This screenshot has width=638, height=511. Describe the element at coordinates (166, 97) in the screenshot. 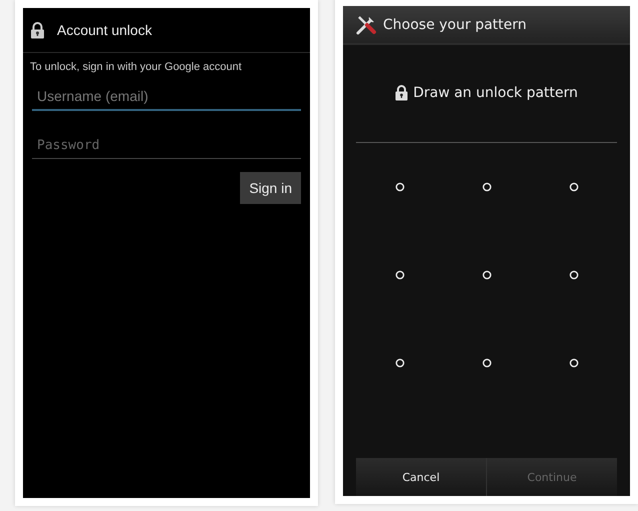

I see `username-field: Username (email)` at that location.